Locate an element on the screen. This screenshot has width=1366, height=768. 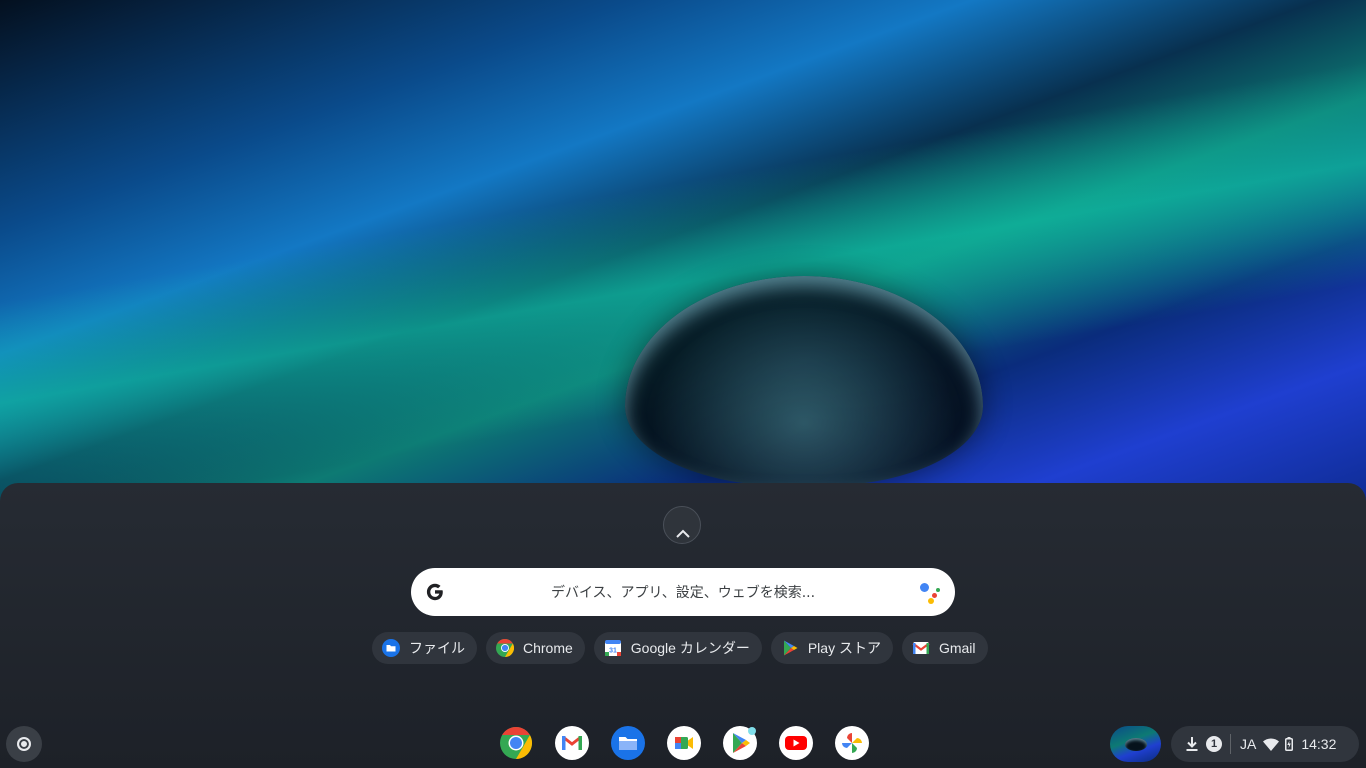
google-photos-icon is located at coordinates (852, 743).